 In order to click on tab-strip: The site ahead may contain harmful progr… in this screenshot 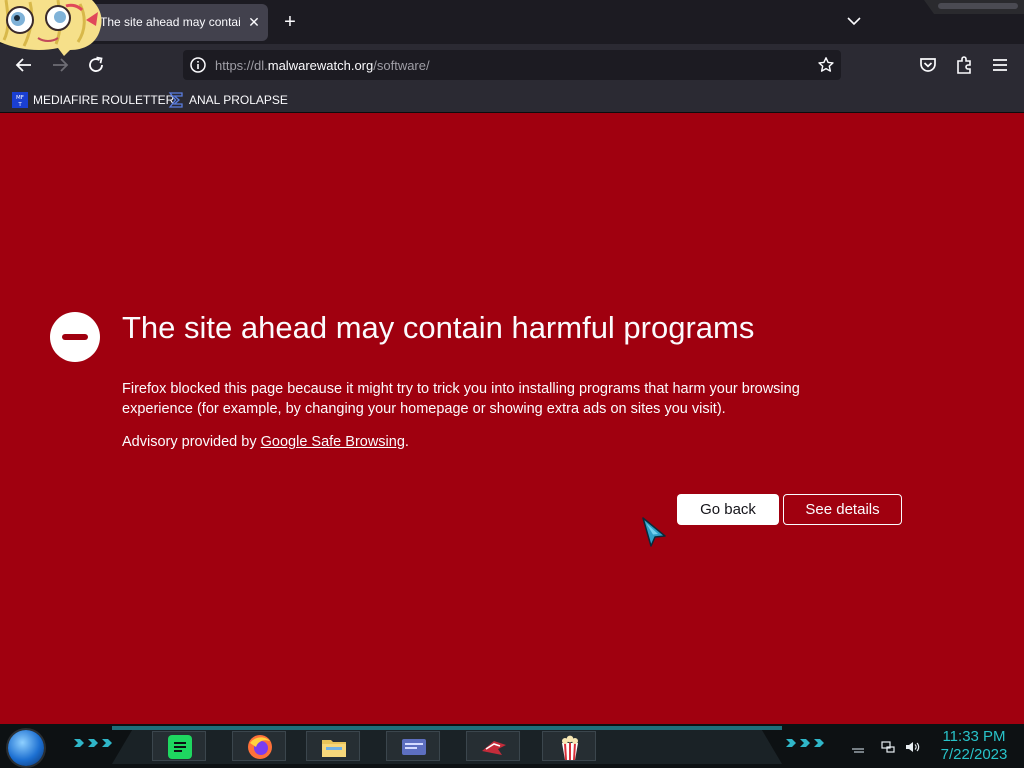, I will do `click(512, 22)`.